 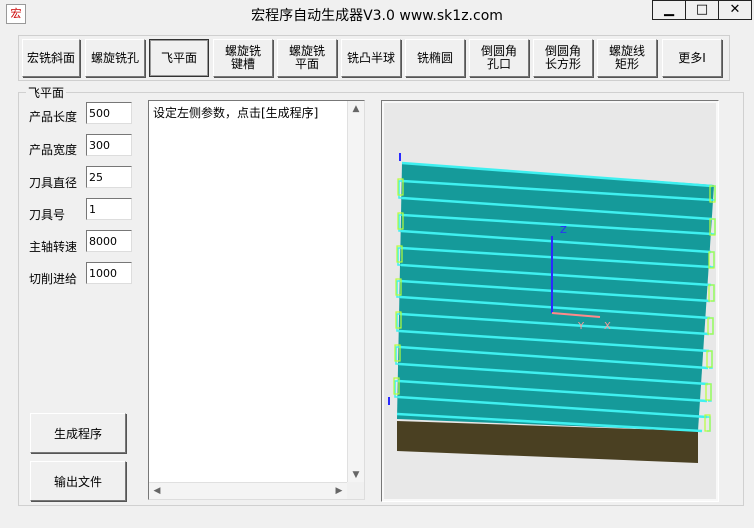 I want to click on horizontal-scrollbar: ◀ ▶, so click(x=248, y=490).